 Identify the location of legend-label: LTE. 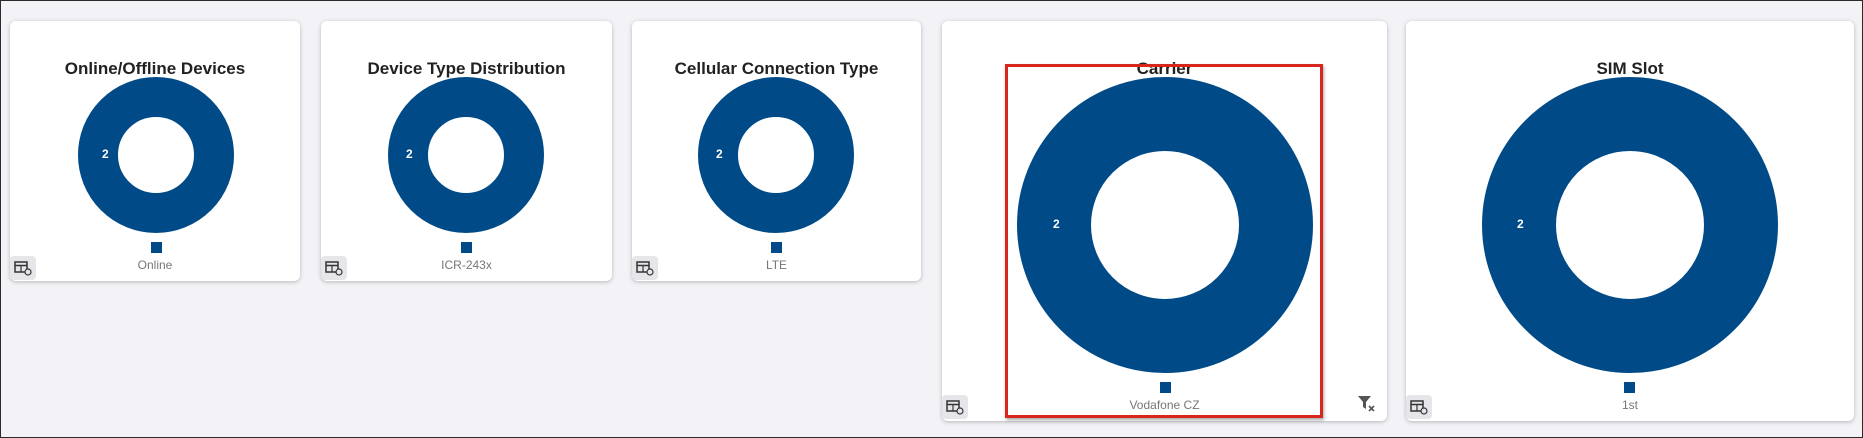
(776, 265).